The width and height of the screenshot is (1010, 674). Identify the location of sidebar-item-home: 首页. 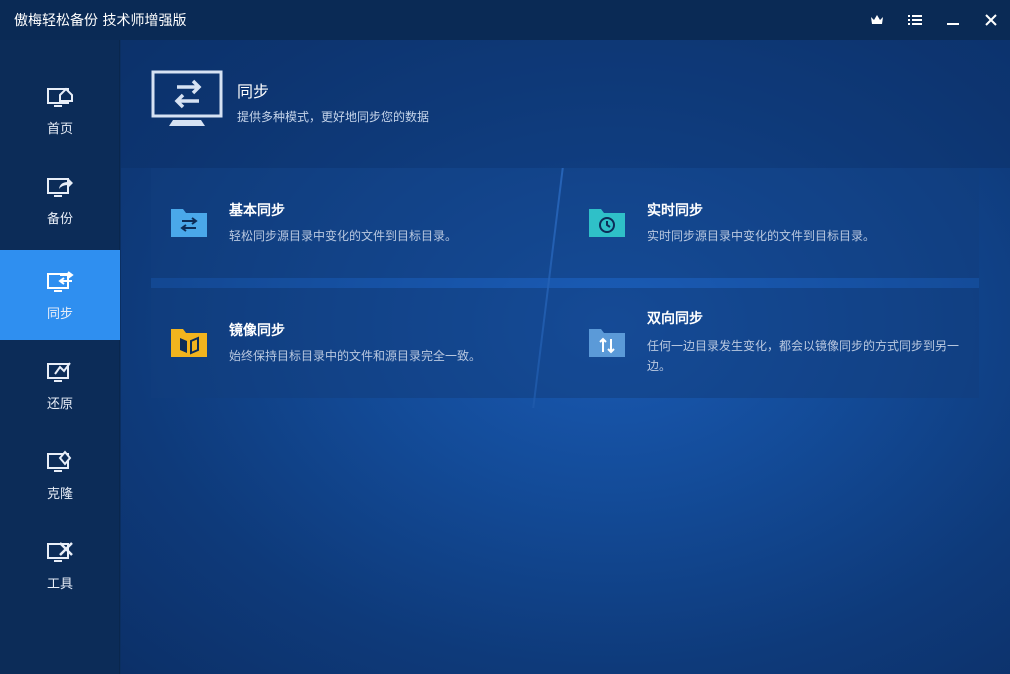
(60, 110).